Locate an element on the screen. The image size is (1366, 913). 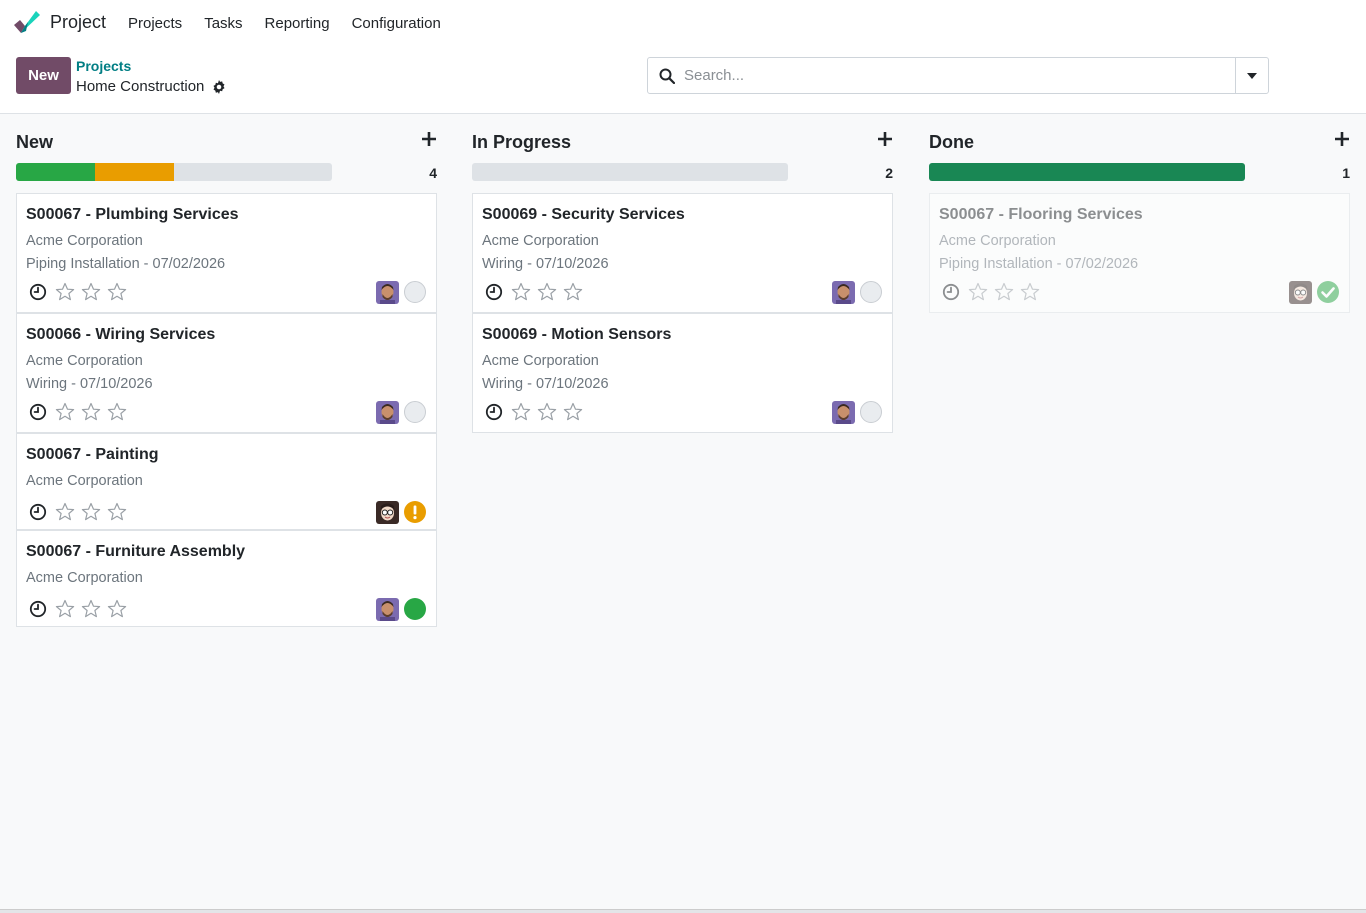
column-title: In Progress is located at coordinates (522, 142).